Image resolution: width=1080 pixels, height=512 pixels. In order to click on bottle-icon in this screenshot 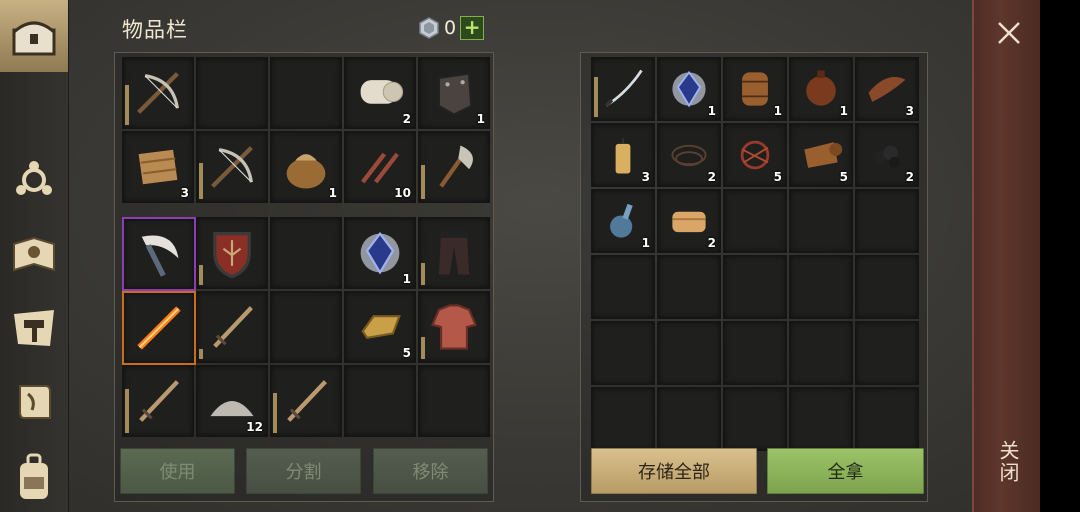, I will do `click(621, 220)`.